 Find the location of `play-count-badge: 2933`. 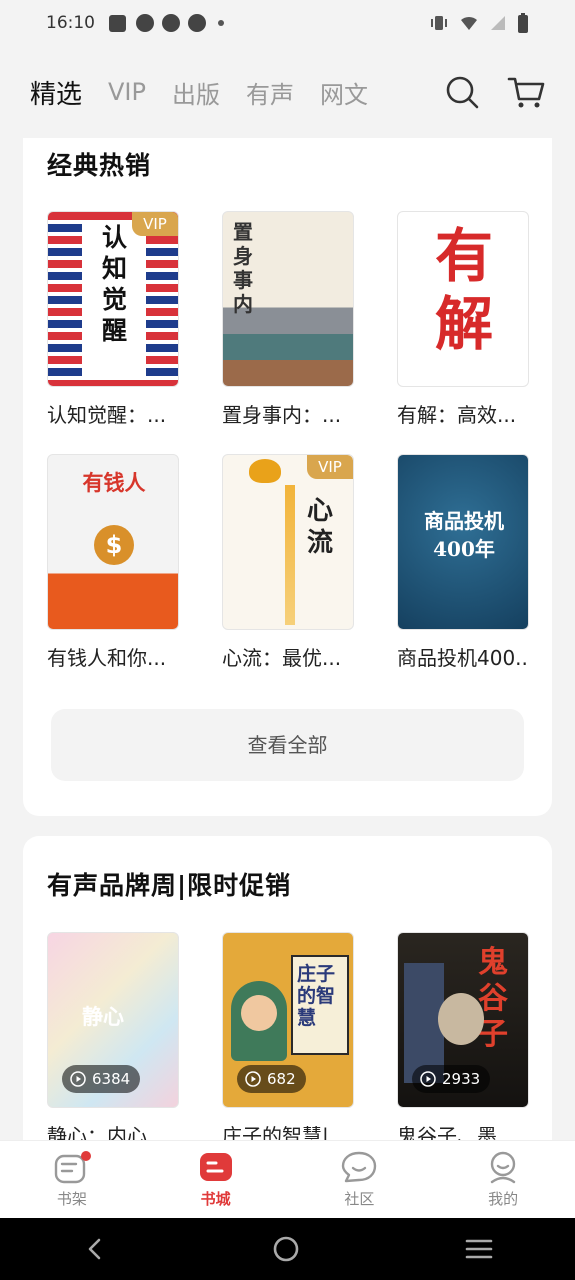

play-count-badge: 2933 is located at coordinates (451, 1079).